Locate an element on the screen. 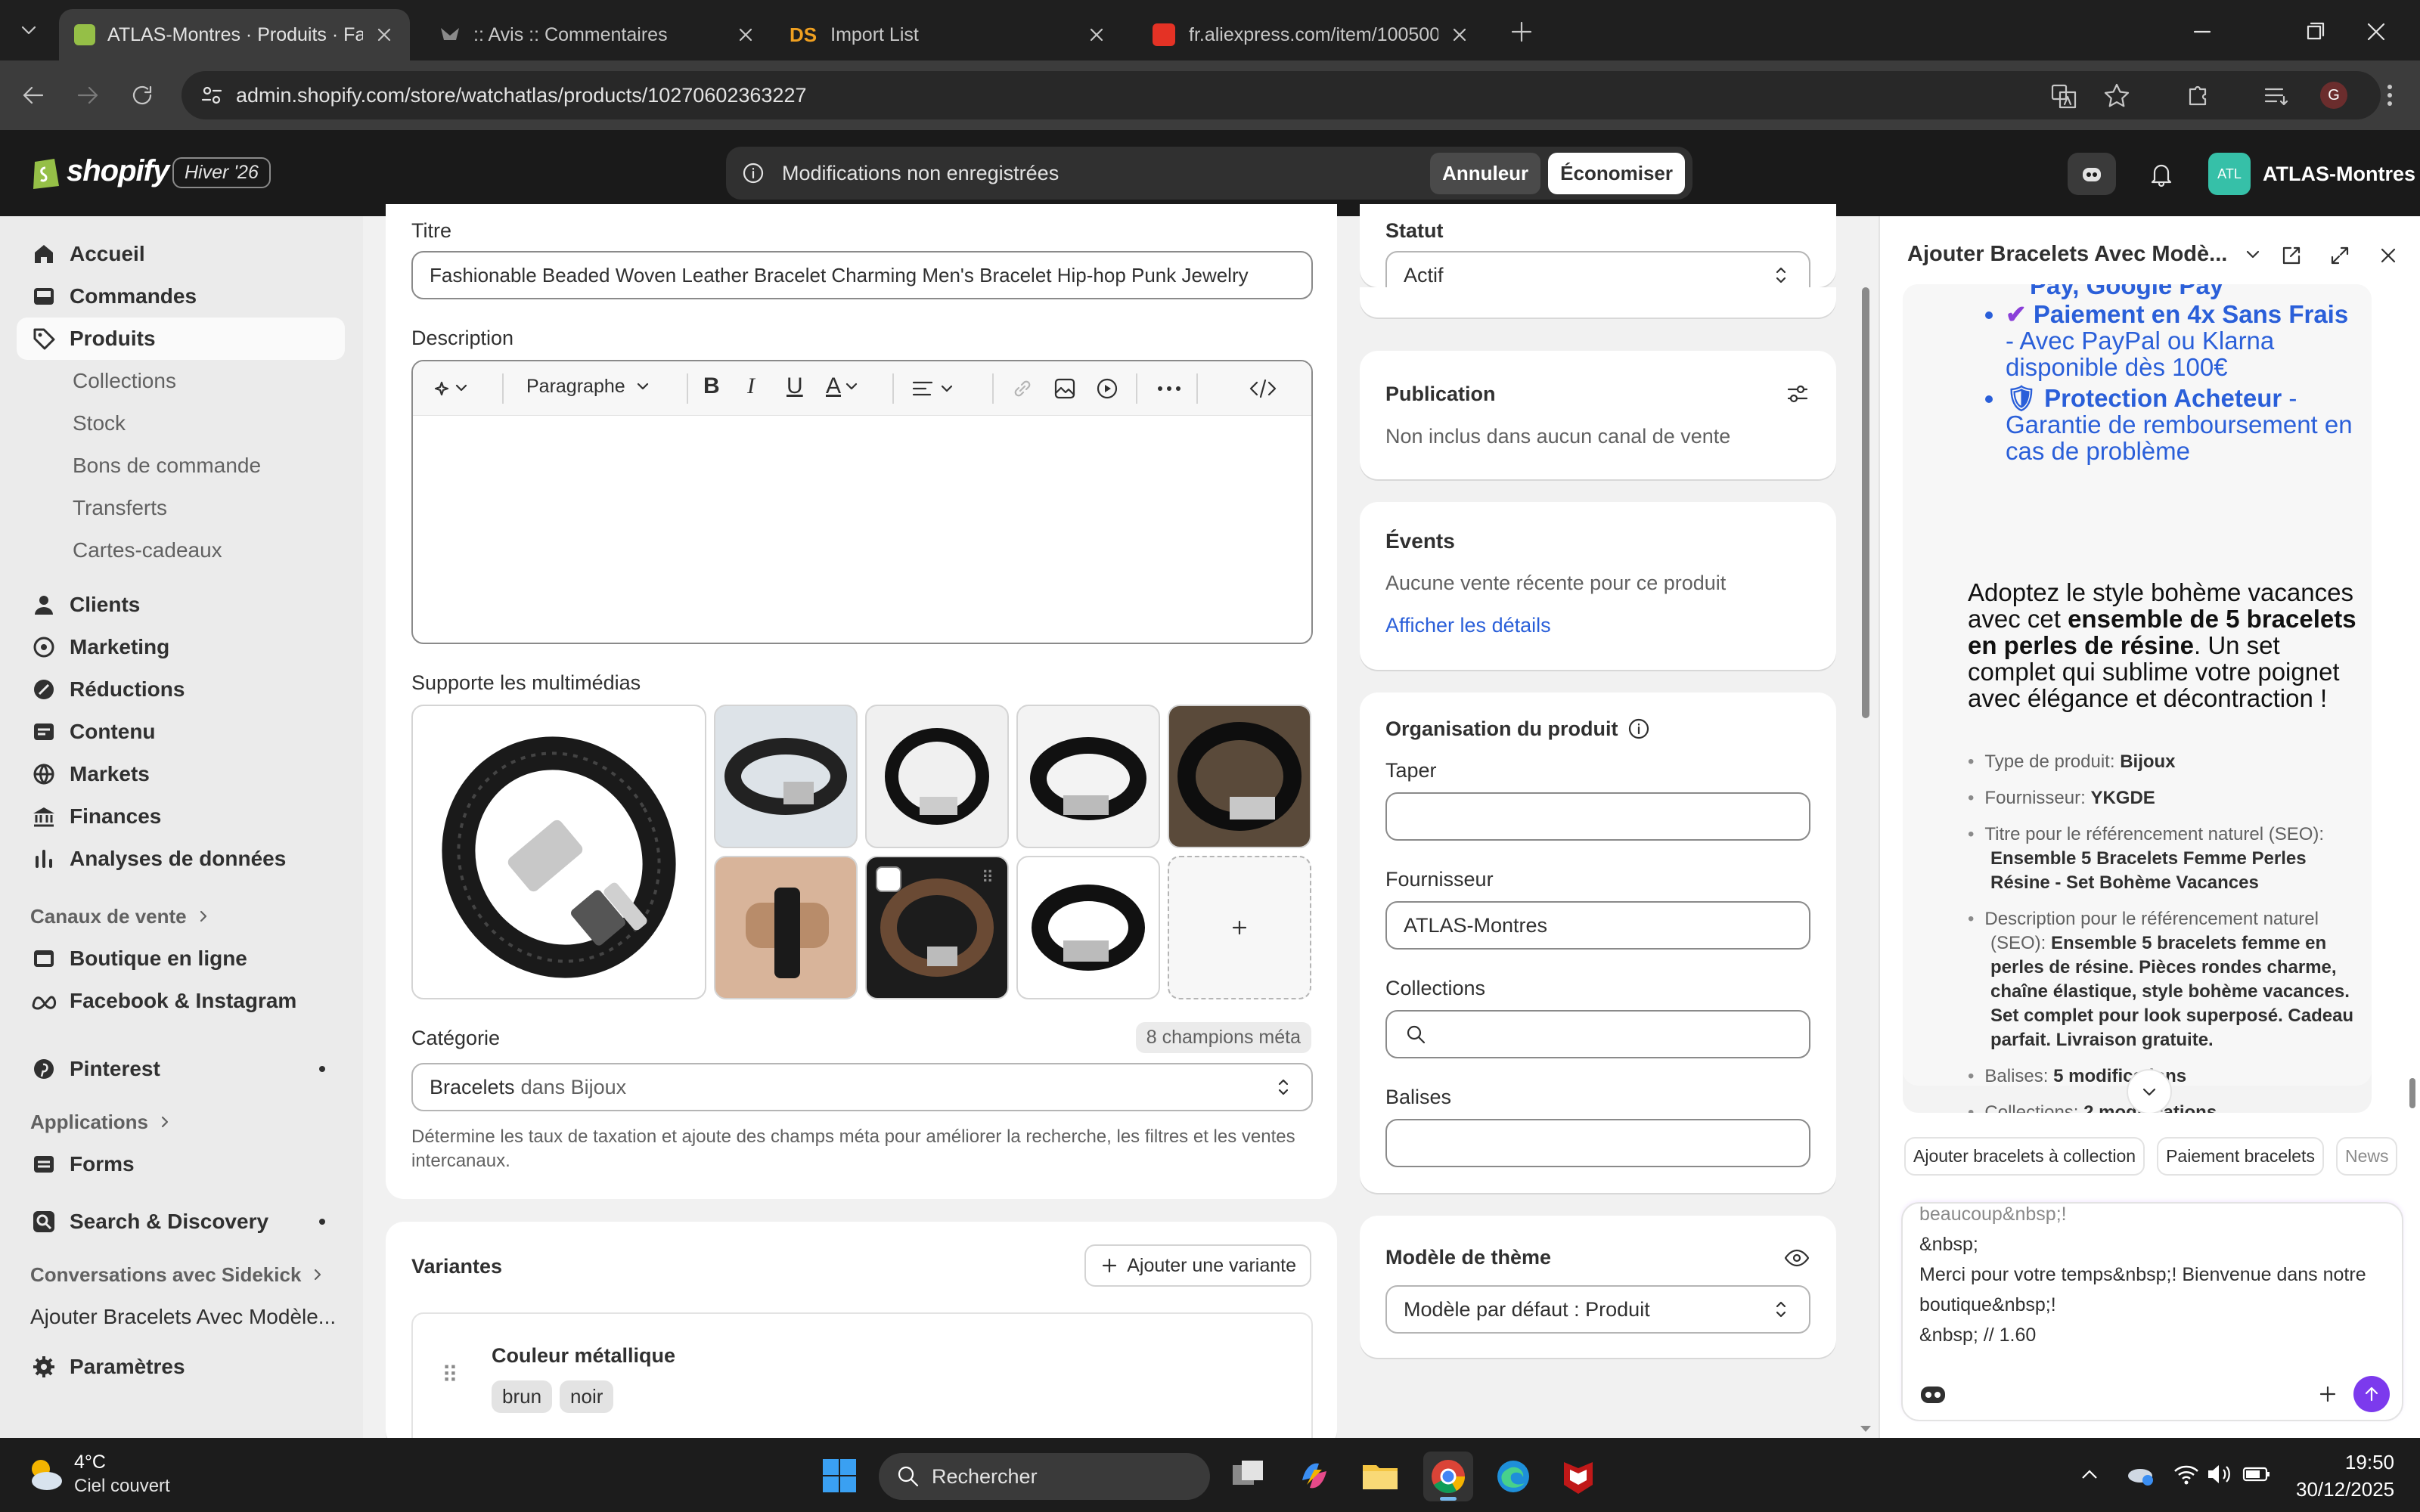  video-icon is located at coordinates (1107, 388).